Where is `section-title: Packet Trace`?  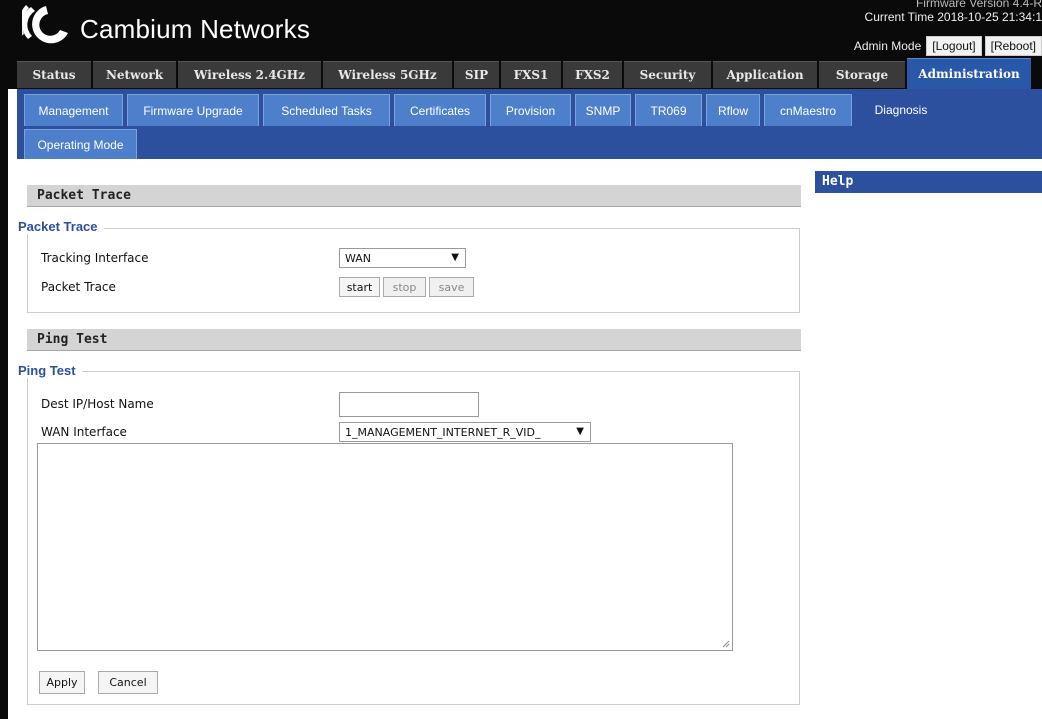 section-title: Packet Trace is located at coordinates (84, 195).